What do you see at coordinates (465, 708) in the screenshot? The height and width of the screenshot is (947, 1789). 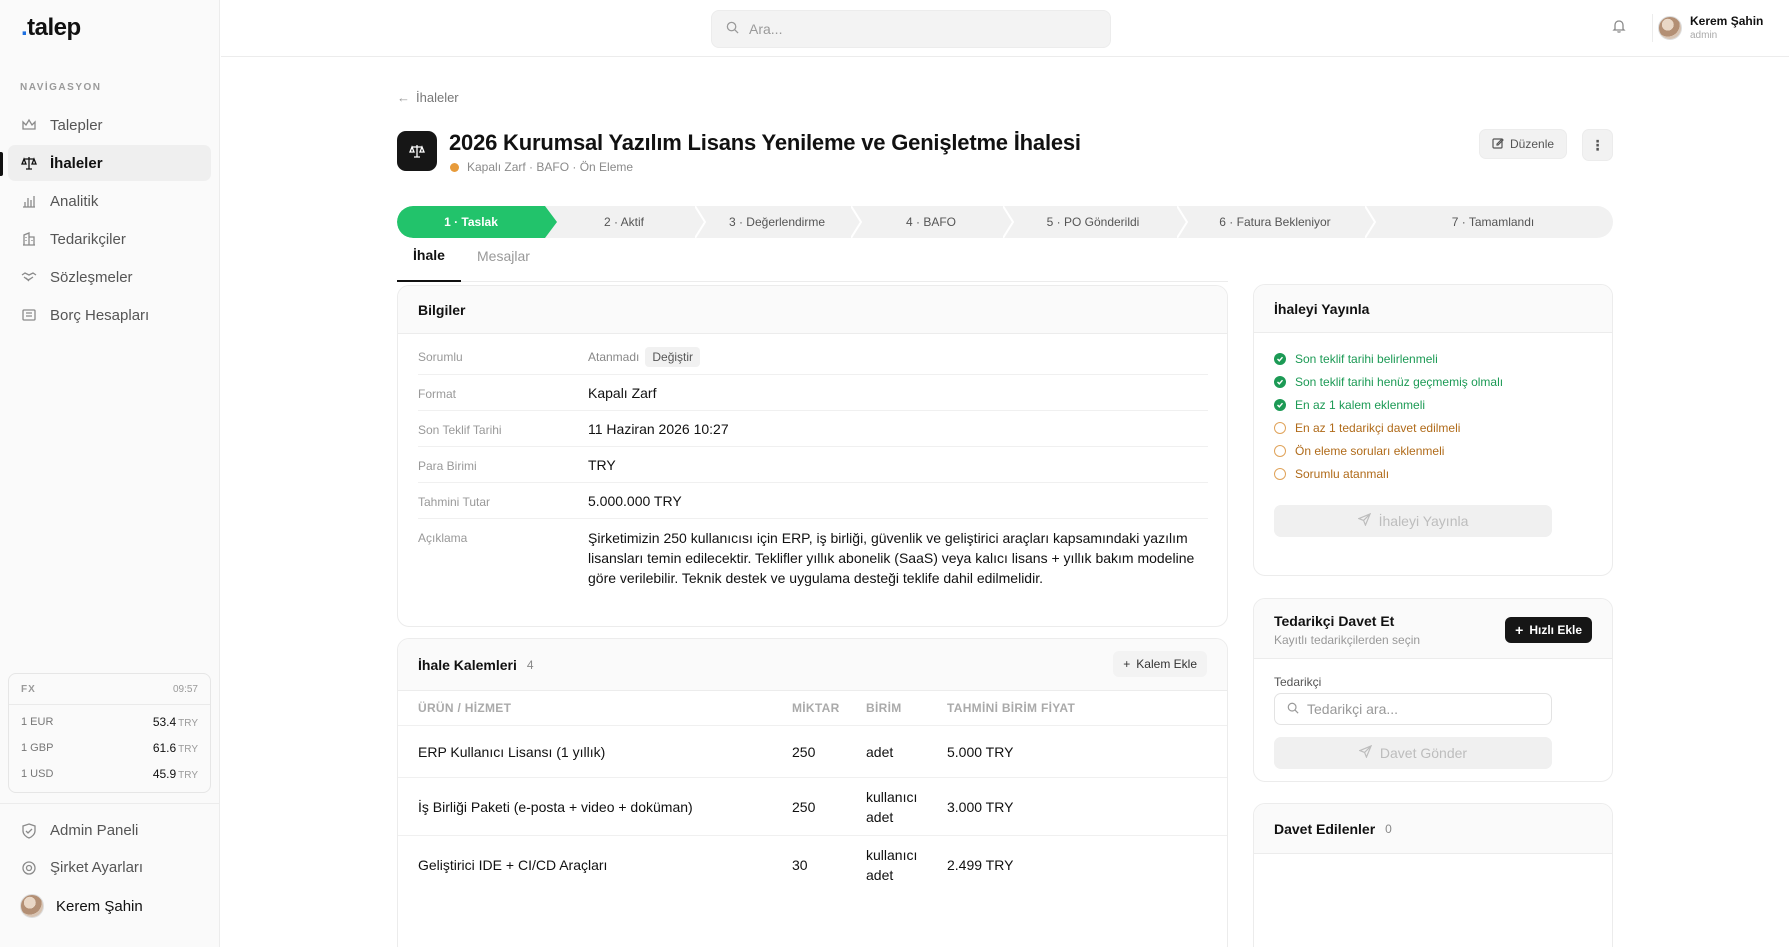 I see `column-header-product: ÜRÜN / HİZMET` at bounding box center [465, 708].